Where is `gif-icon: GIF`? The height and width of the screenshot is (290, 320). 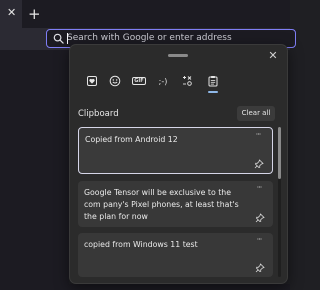
gif-icon: GIF is located at coordinates (139, 81).